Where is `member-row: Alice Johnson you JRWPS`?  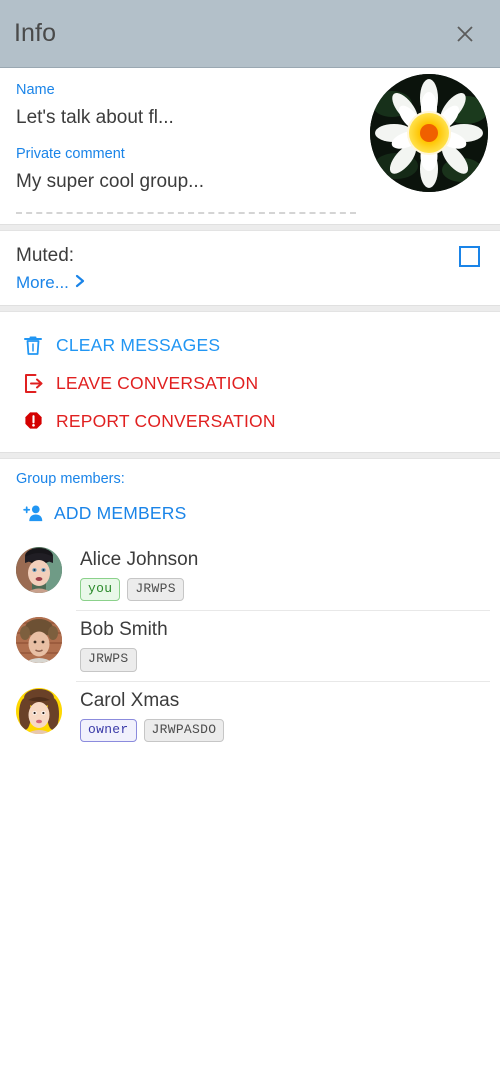
member-row: Alice Johnson you JRWPS is located at coordinates (250, 575).